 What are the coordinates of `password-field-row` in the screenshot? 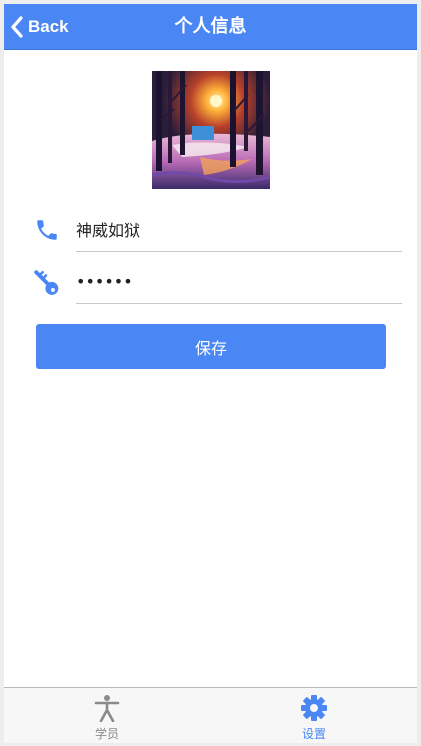 It's located at (218, 285).